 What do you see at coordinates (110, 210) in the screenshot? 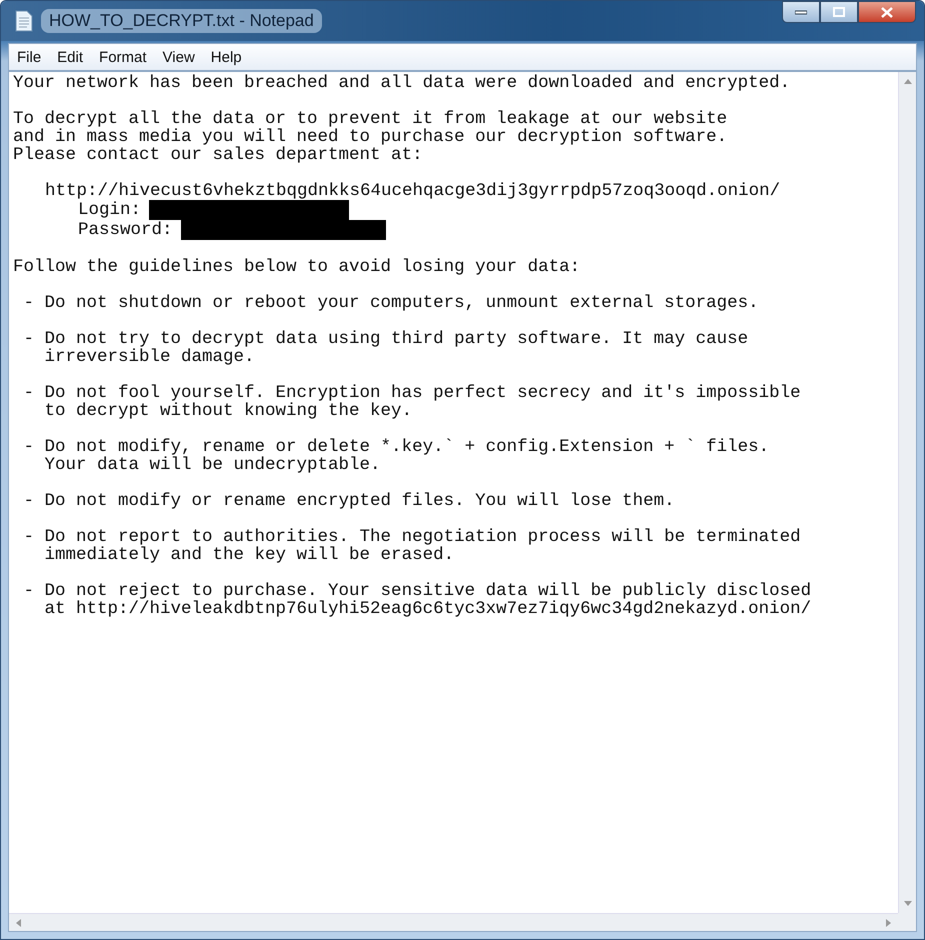
I see `credential-label: Login:` at bounding box center [110, 210].